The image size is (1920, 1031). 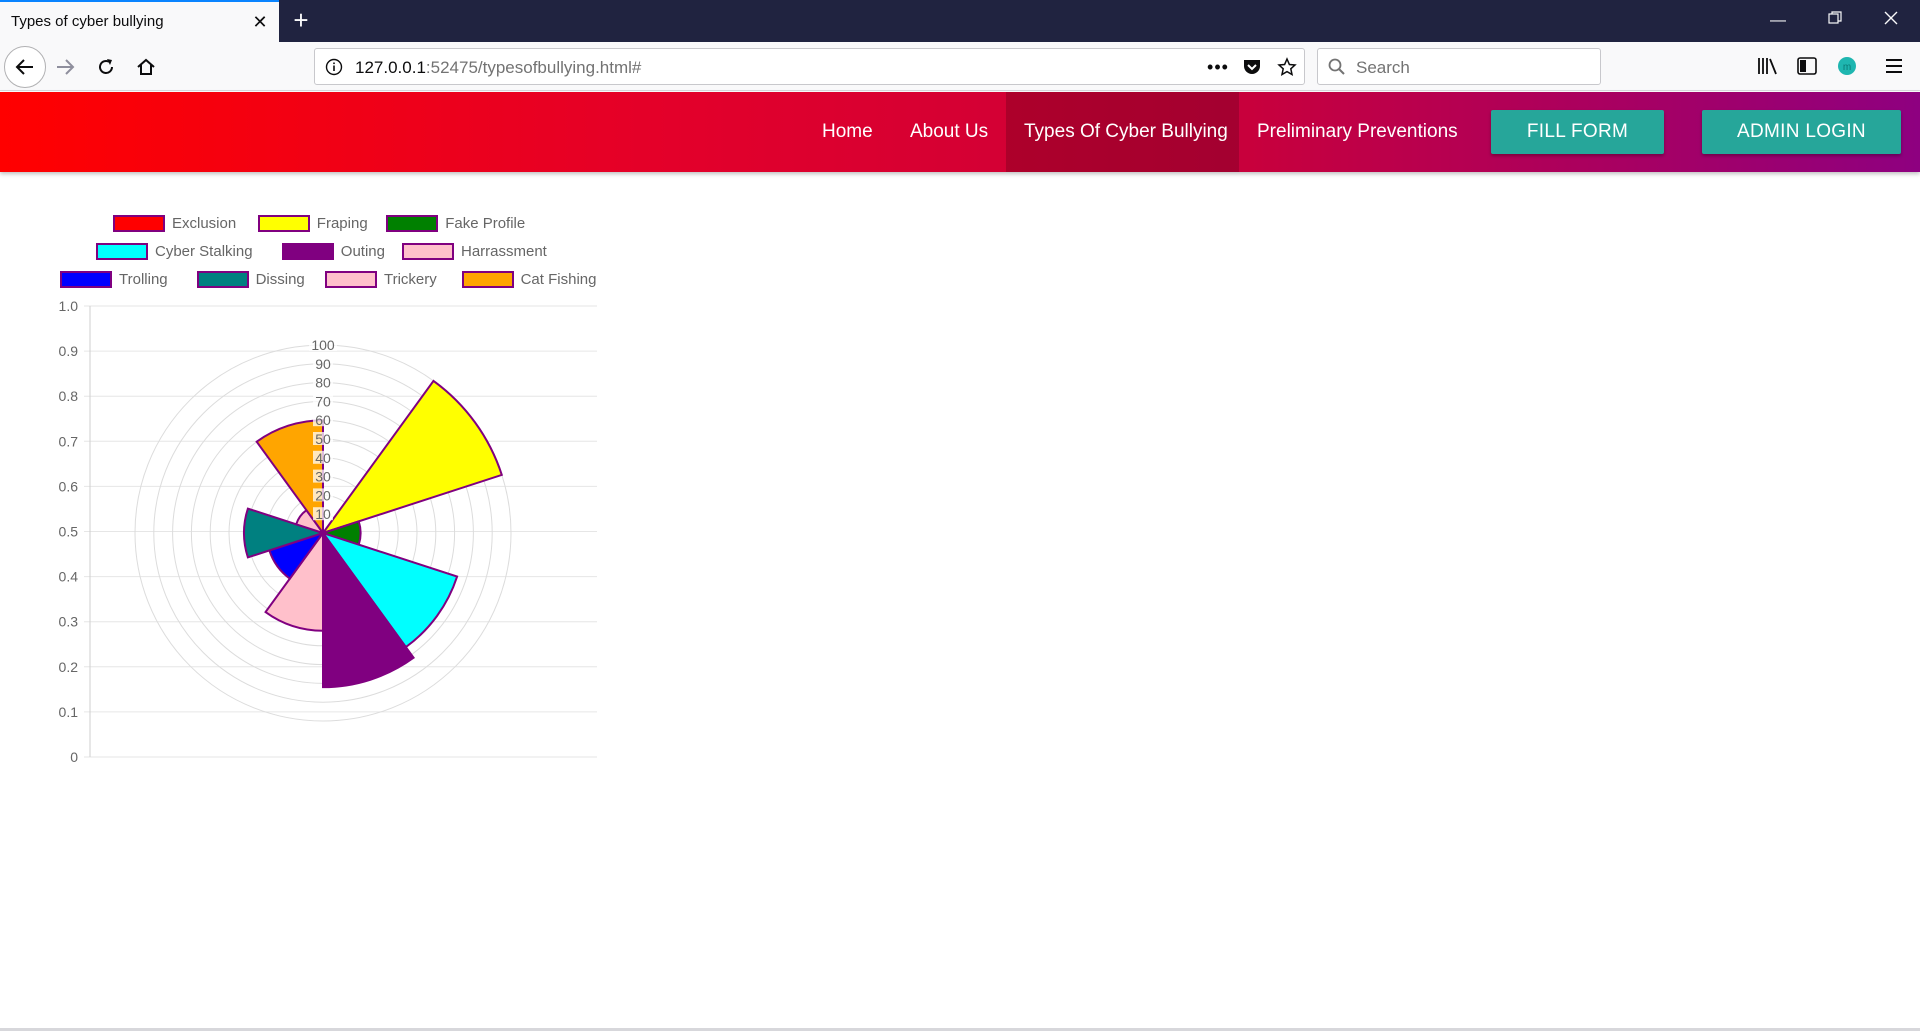 I want to click on browser-tabbar: Types of cyber bullying ✕ + —, so click(x=960, y=21).